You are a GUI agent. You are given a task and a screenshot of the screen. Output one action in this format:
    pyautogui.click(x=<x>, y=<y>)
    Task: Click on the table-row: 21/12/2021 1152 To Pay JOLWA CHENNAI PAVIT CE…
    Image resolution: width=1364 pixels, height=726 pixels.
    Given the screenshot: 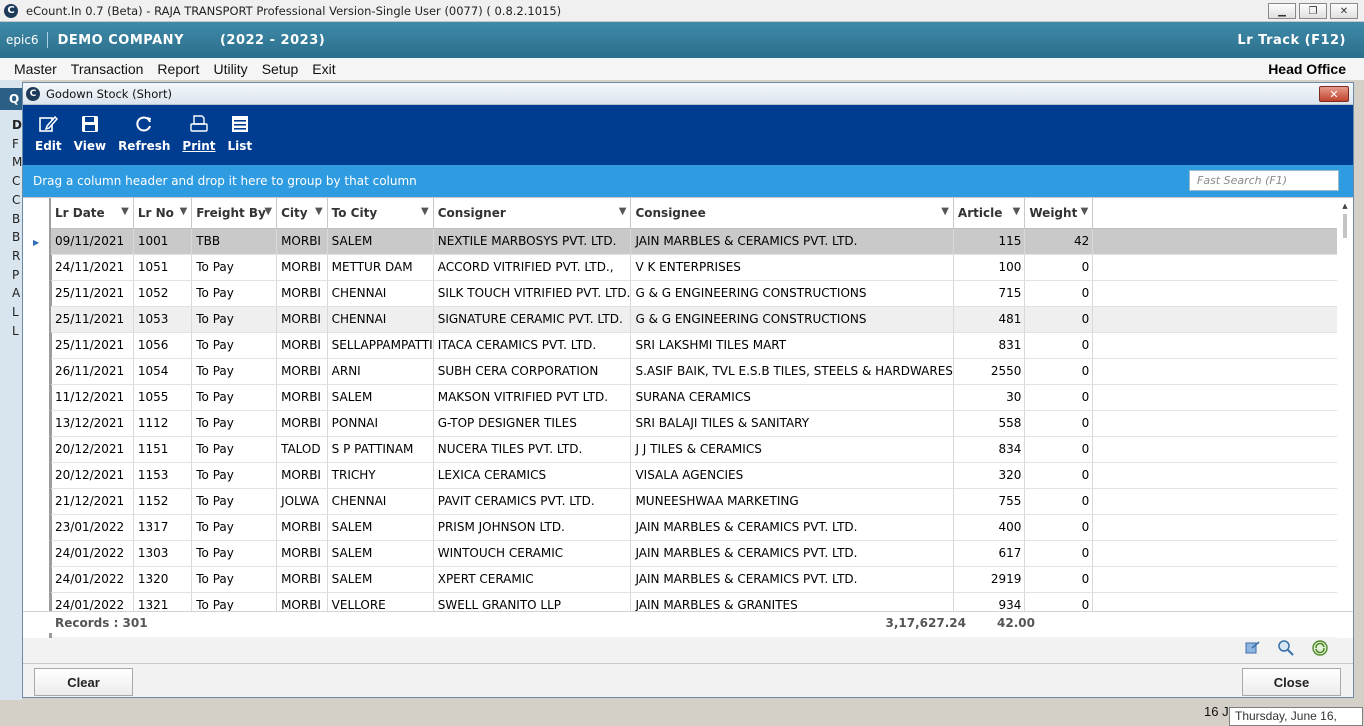 What is the action you would take?
    pyautogui.click(x=702, y=501)
    